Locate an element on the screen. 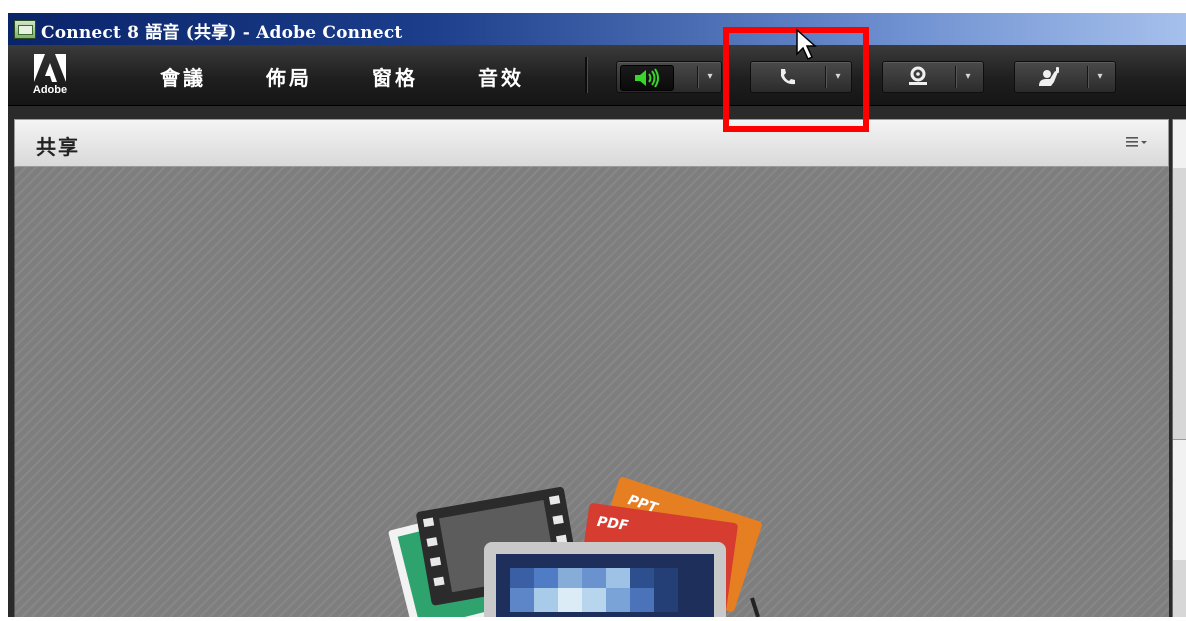 This screenshot has height=621, width=1186. raise-hand-button is located at coordinates (1050, 77).